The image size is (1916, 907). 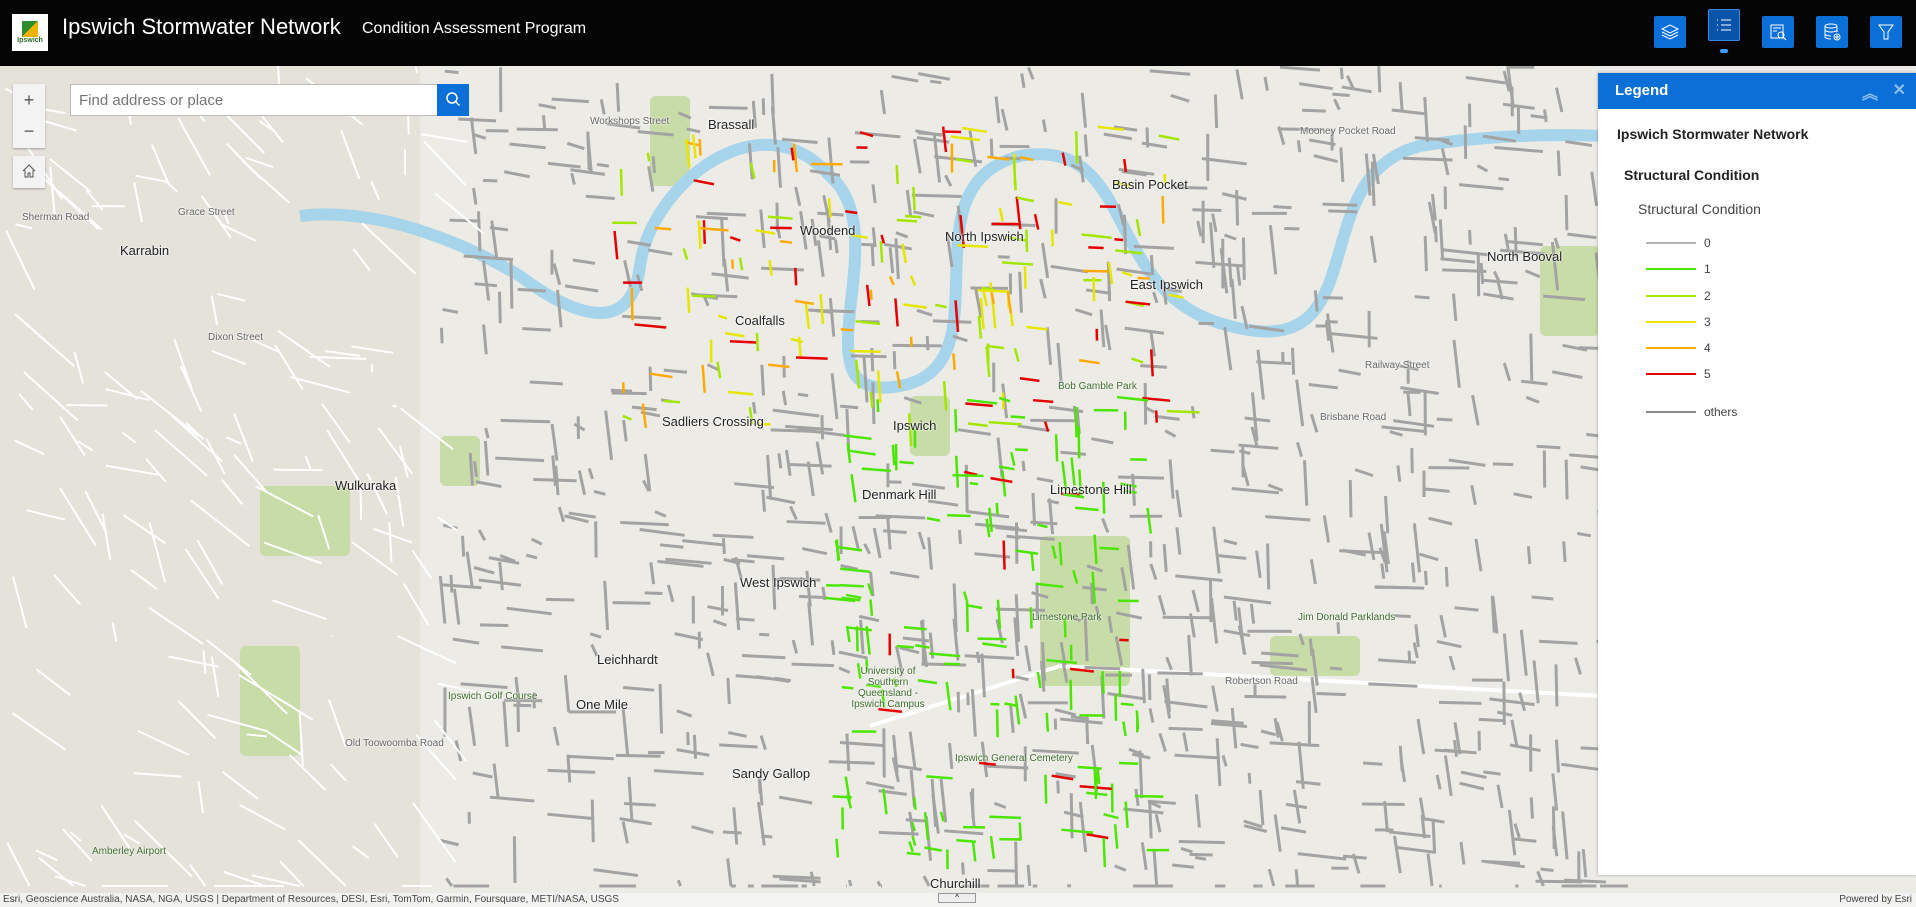 What do you see at coordinates (1707, 243) in the screenshot?
I see `legend-item-label: 0` at bounding box center [1707, 243].